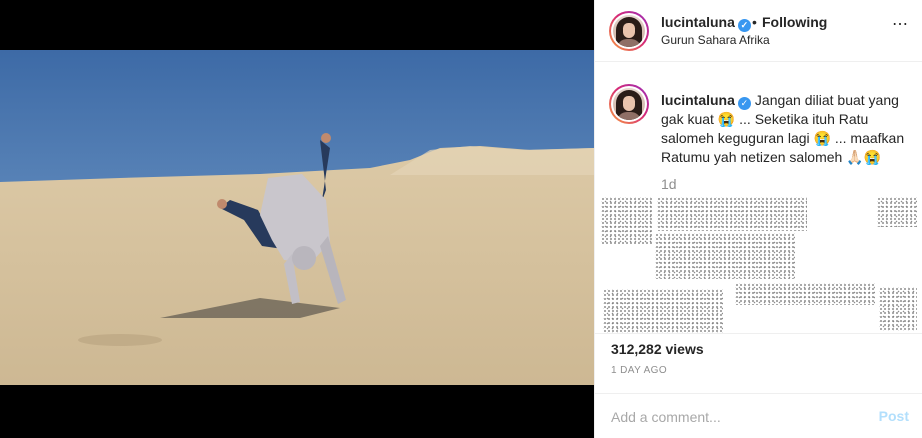  Describe the element at coordinates (715, 40) in the screenshot. I see `location-link: Gurun Sahara Afrika` at that location.